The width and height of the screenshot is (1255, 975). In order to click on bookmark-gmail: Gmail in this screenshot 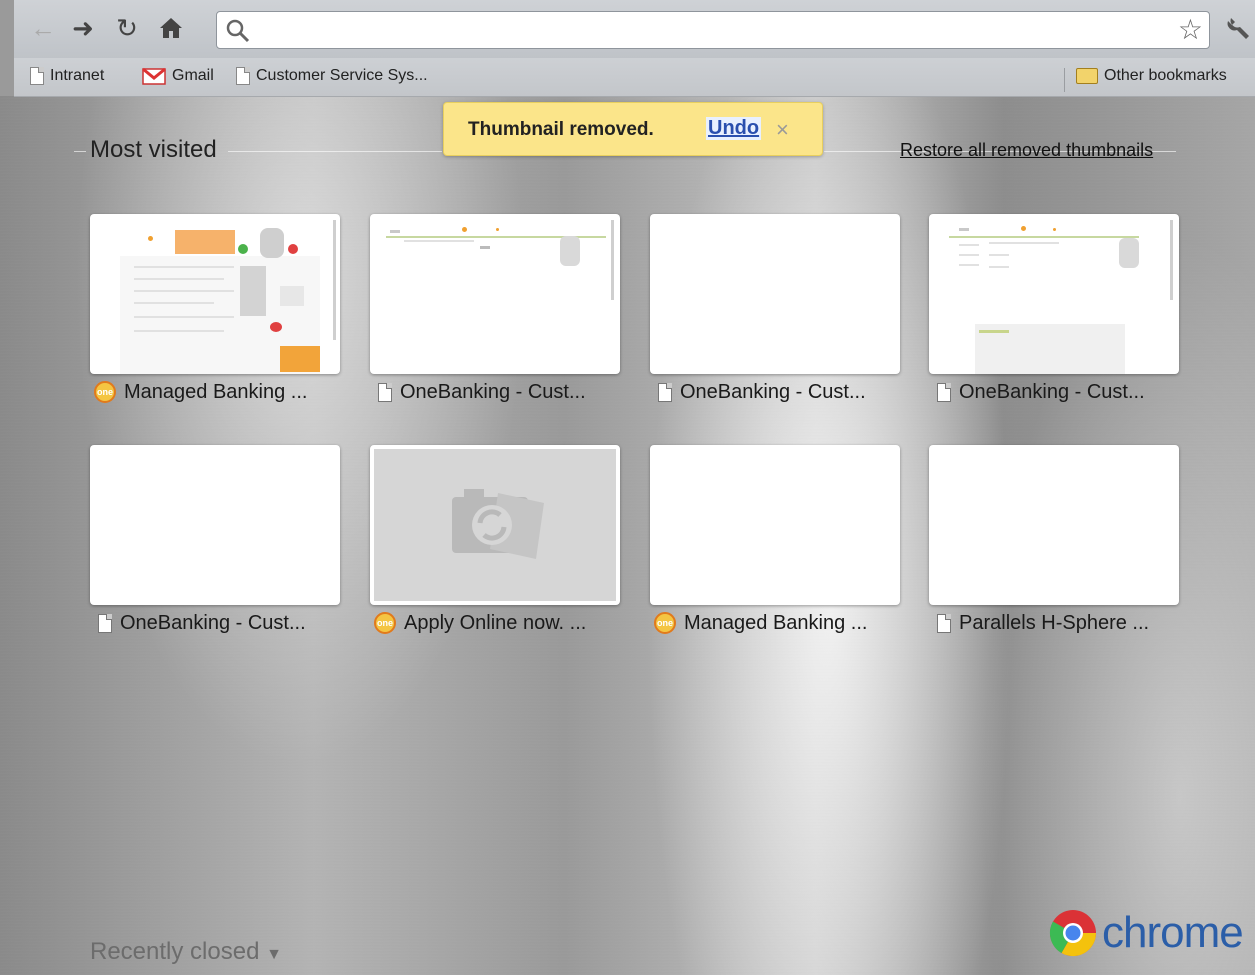, I will do `click(178, 76)`.